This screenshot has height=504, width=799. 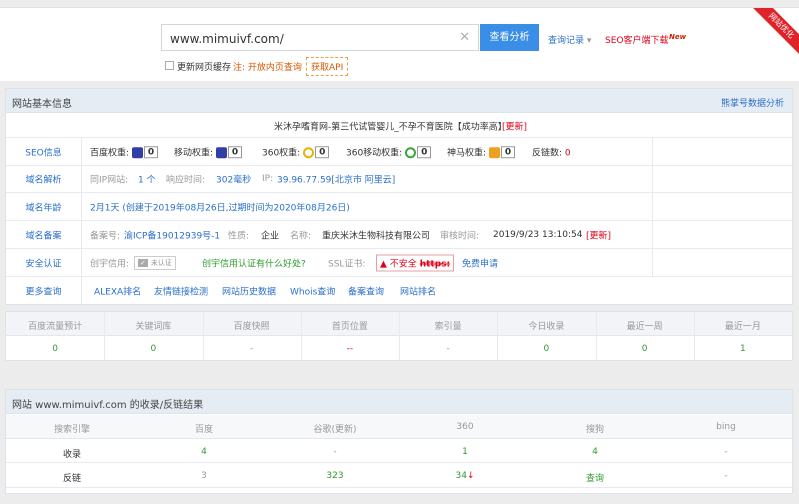 What do you see at coordinates (268, 179) in the screenshot?
I see `ip-label: IP:` at bounding box center [268, 179].